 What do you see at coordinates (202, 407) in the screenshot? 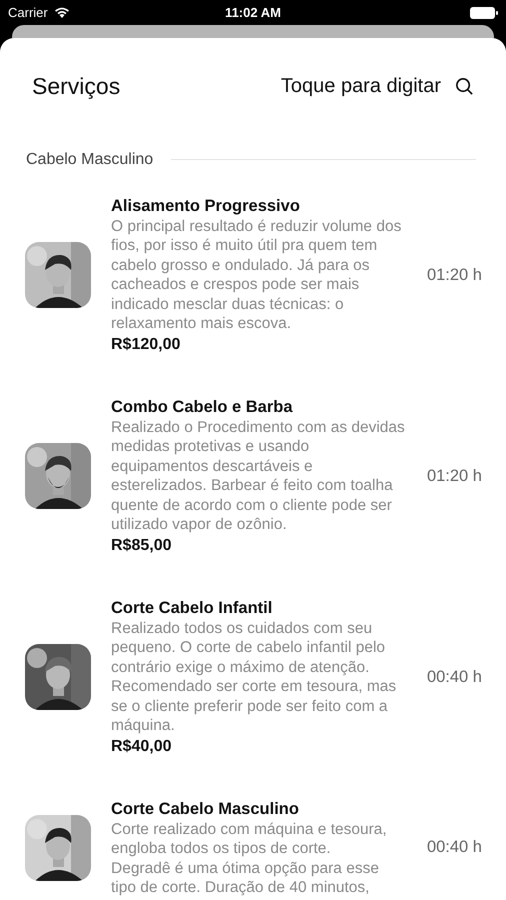
I see `service-title: Combo Cabelo e Barba` at bounding box center [202, 407].